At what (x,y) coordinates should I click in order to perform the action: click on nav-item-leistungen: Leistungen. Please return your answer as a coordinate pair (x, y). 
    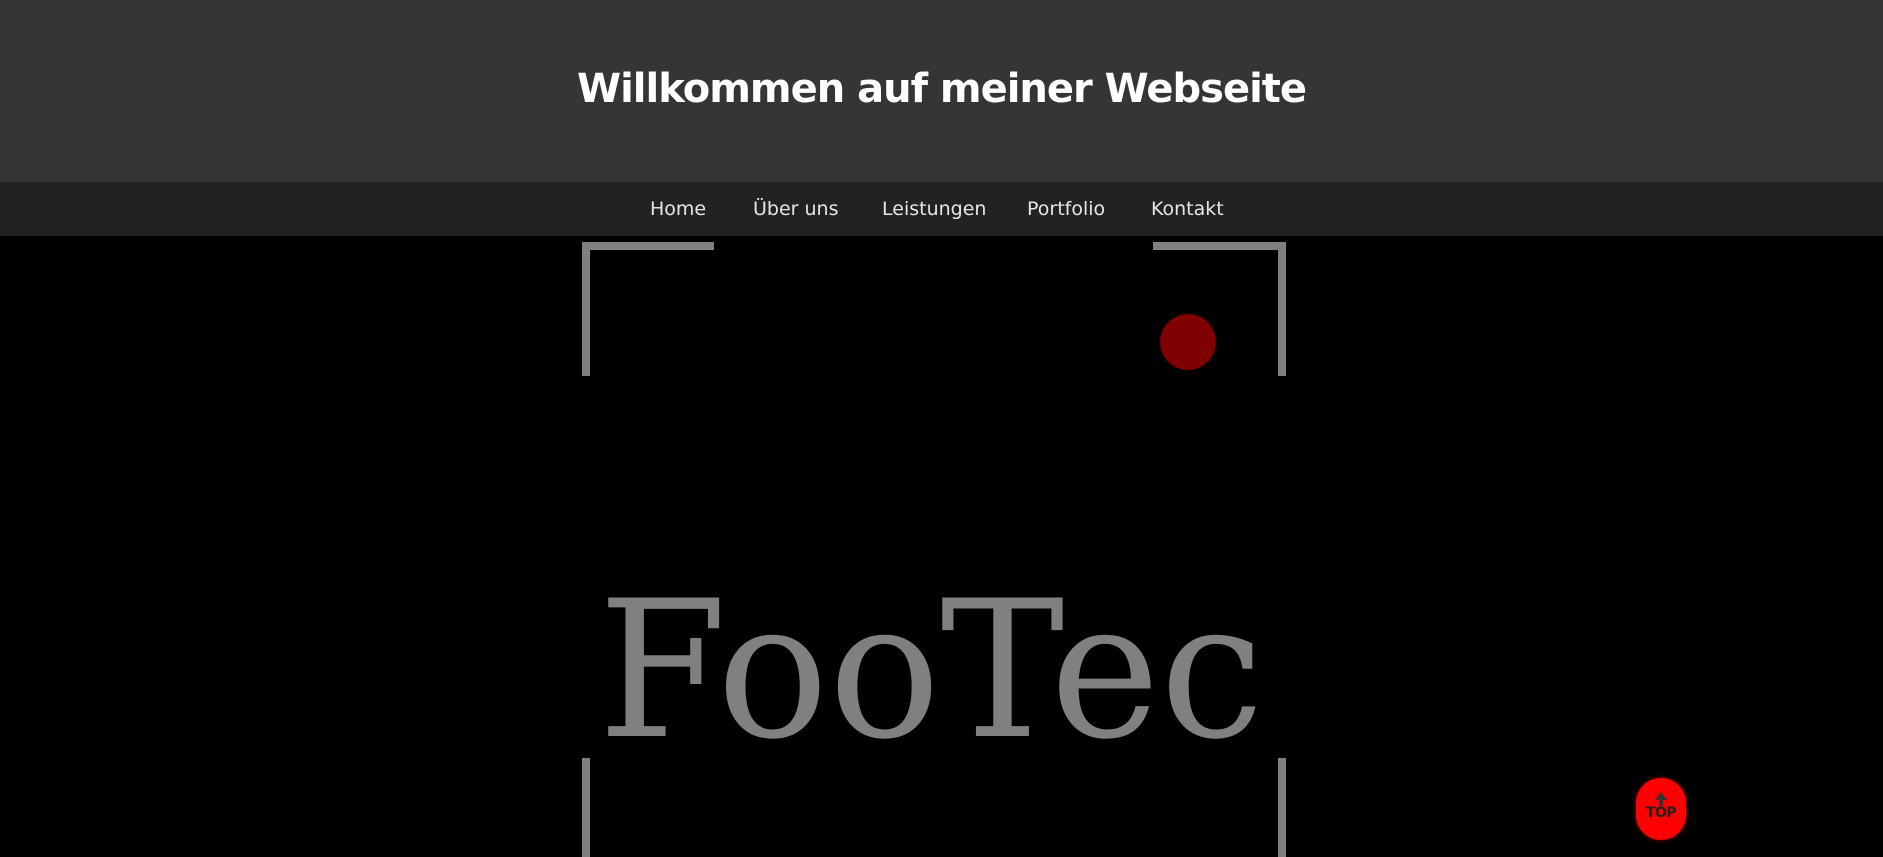
    Looking at the image, I should click on (934, 209).